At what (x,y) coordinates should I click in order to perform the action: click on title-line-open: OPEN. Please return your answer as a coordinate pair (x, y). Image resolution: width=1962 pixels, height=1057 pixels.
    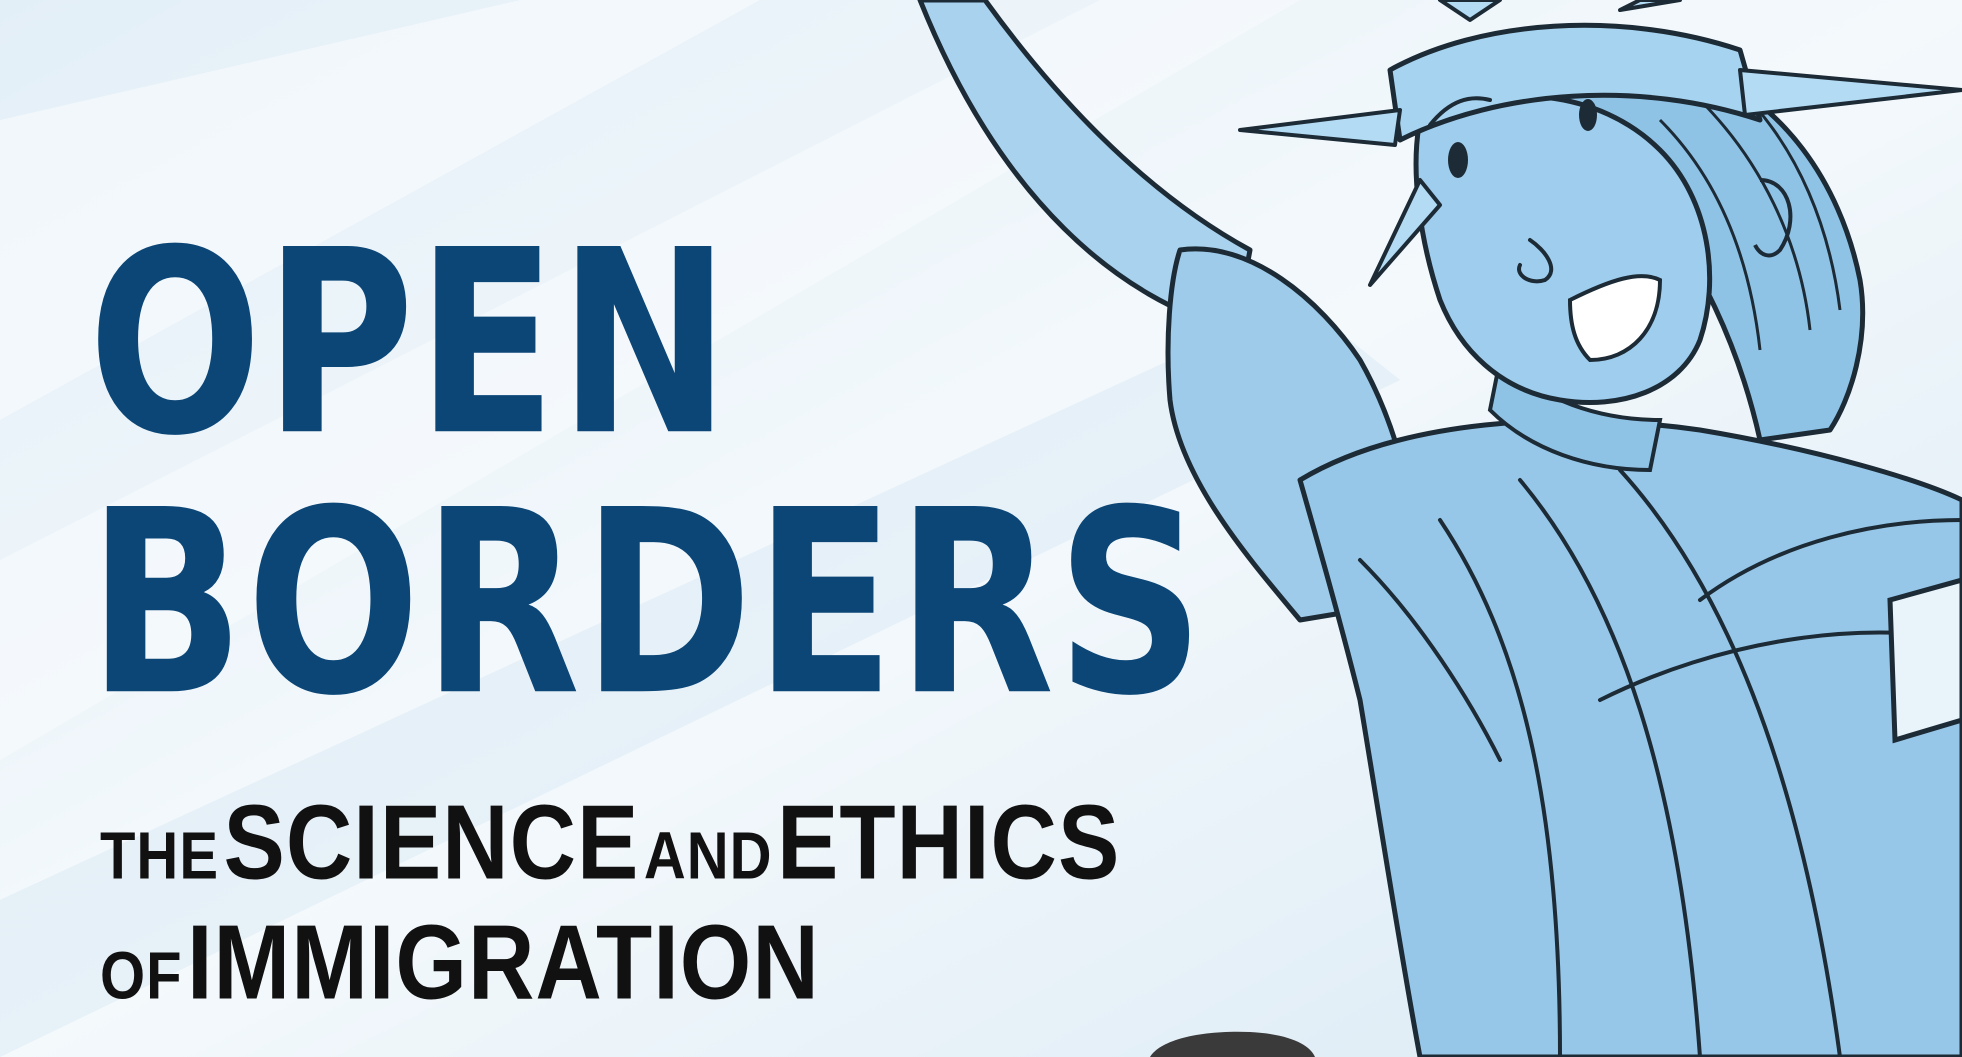
    Looking at the image, I should click on (410, 344).